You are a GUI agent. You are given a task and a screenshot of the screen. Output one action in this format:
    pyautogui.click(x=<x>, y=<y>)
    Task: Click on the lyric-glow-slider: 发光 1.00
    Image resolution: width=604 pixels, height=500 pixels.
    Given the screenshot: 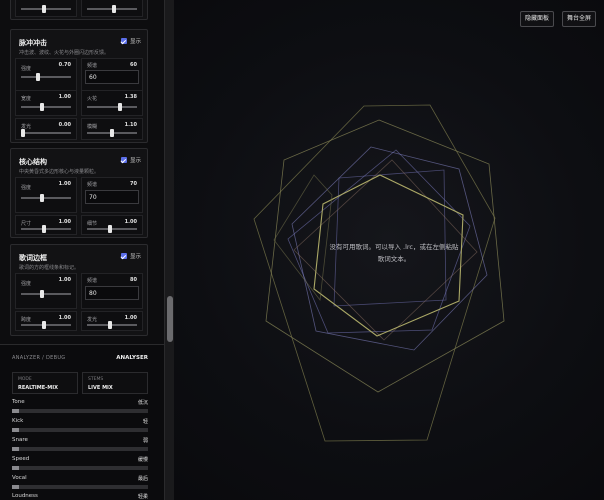 What is the action you would take?
    pyautogui.click(x=112, y=321)
    